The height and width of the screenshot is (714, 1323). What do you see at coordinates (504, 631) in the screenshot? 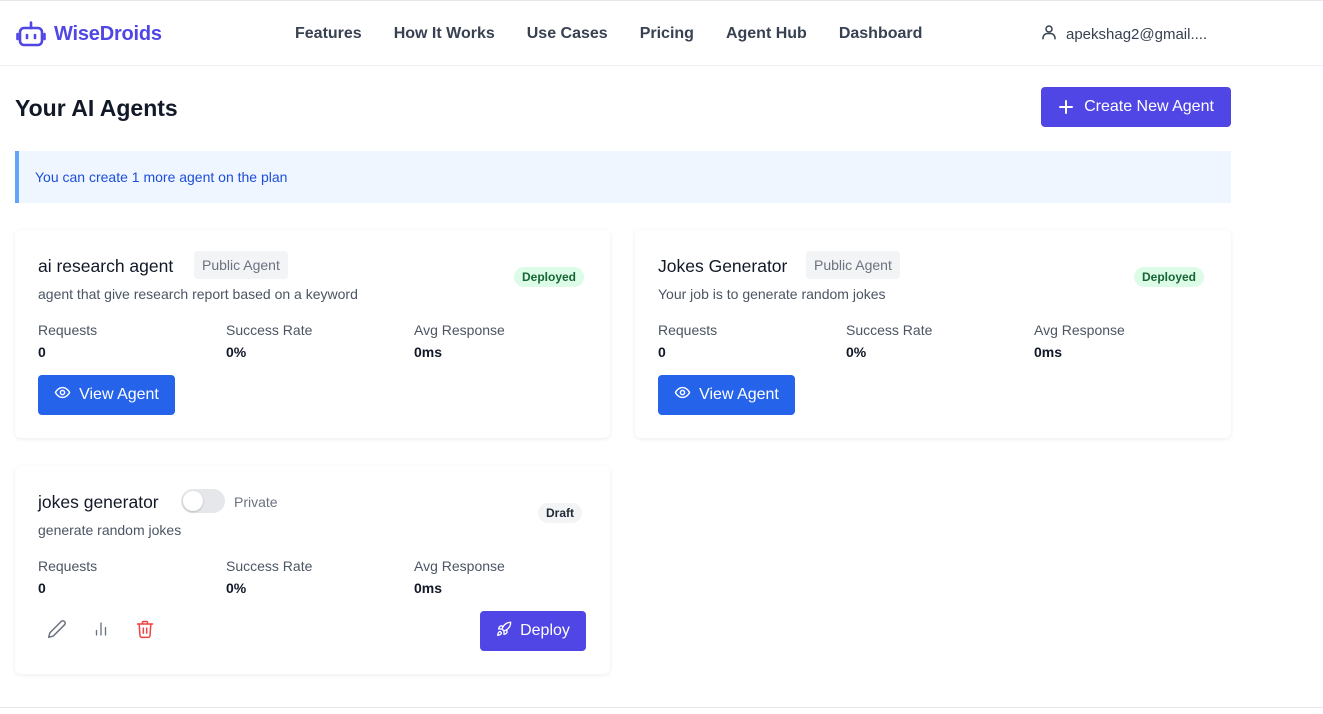
I see `rocket-icon` at bounding box center [504, 631].